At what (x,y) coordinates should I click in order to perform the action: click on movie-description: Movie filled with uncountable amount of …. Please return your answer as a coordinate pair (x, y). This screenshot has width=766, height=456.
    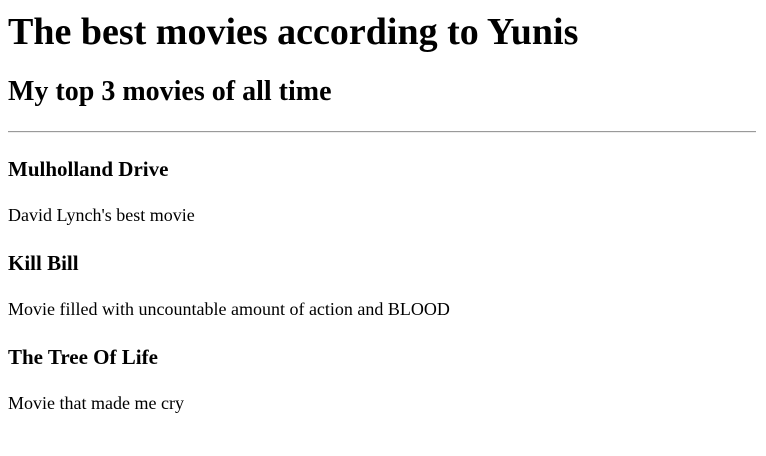
    Looking at the image, I should click on (229, 309).